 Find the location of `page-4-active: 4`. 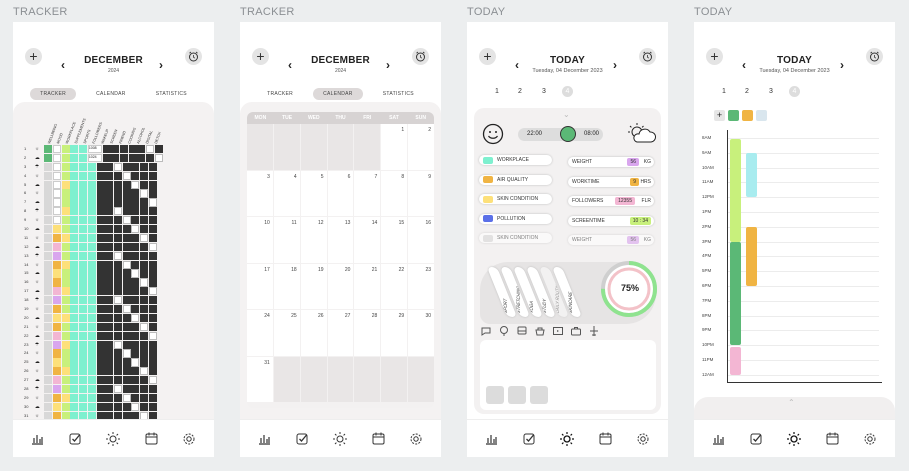

page-4-active: 4 is located at coordinates (567, 91).